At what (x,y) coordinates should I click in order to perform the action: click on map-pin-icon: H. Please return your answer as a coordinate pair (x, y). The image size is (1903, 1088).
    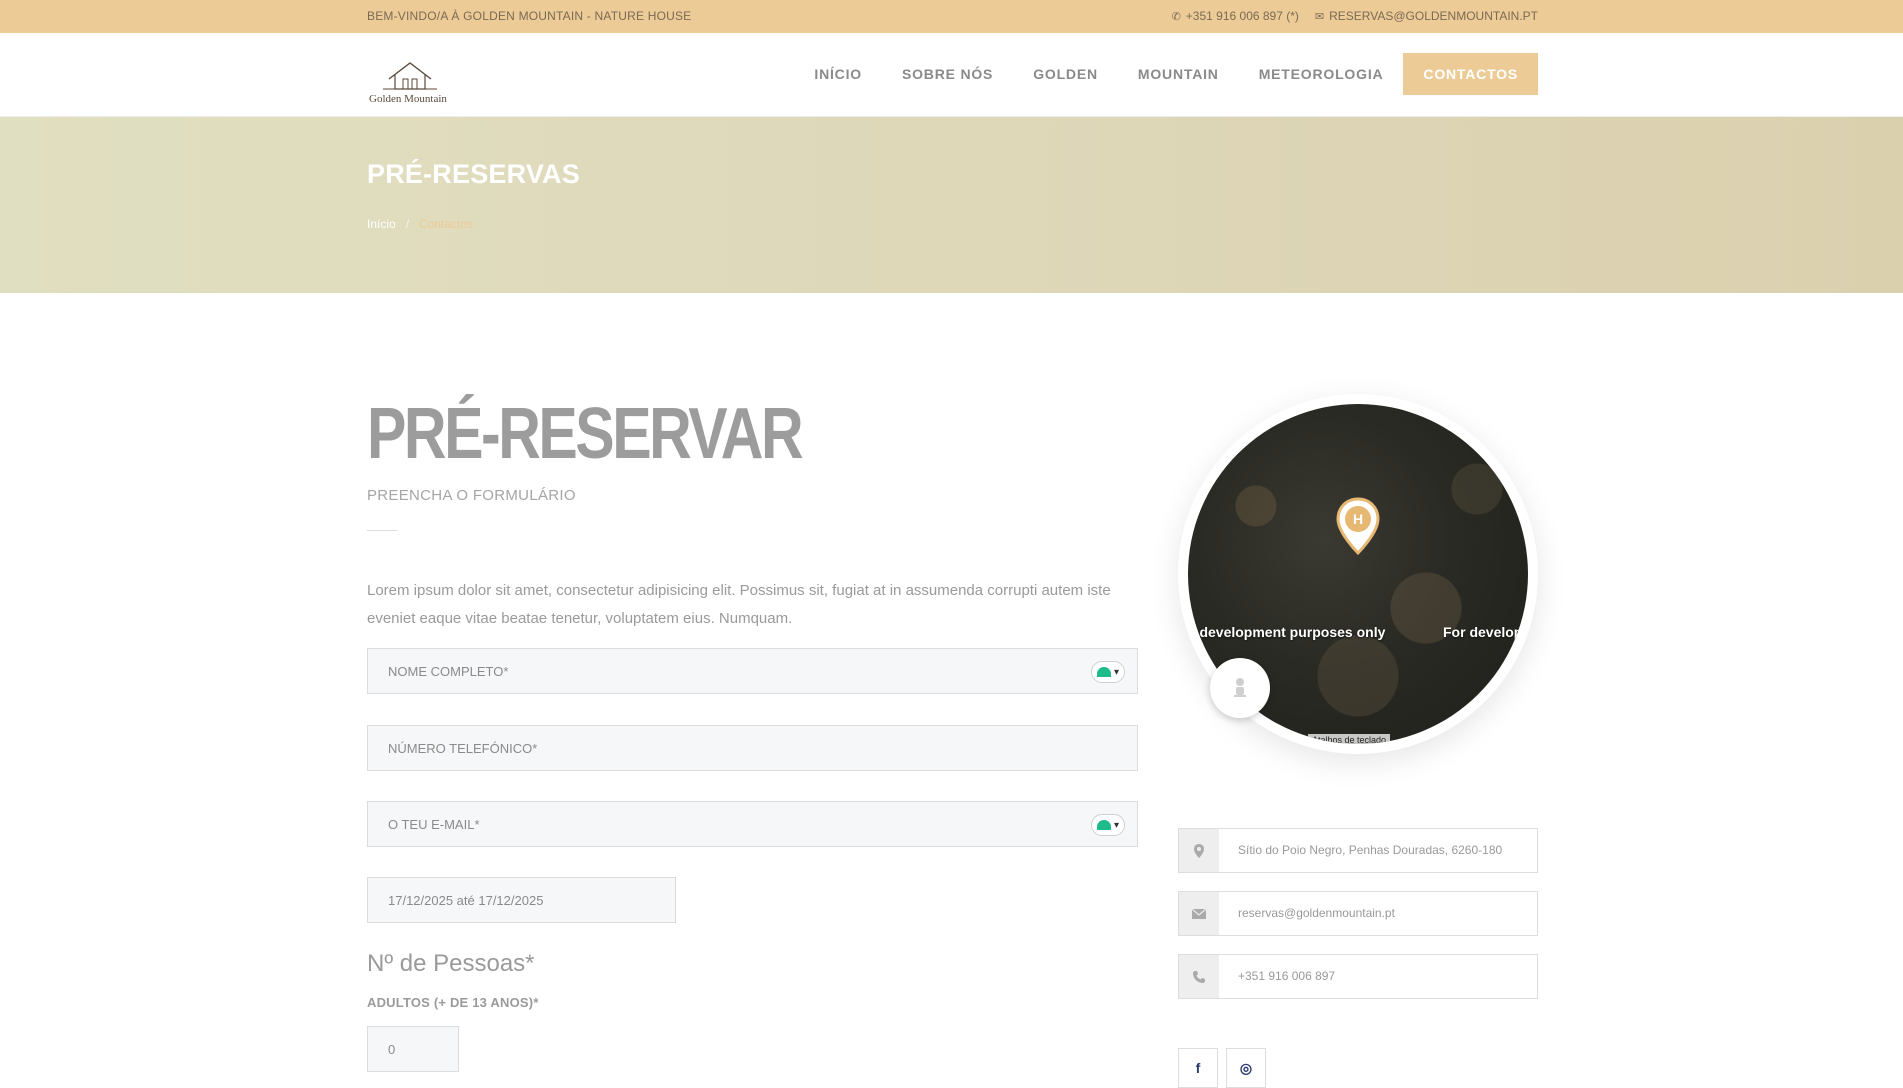
    Looking at the image, I should click on (1358, 527).